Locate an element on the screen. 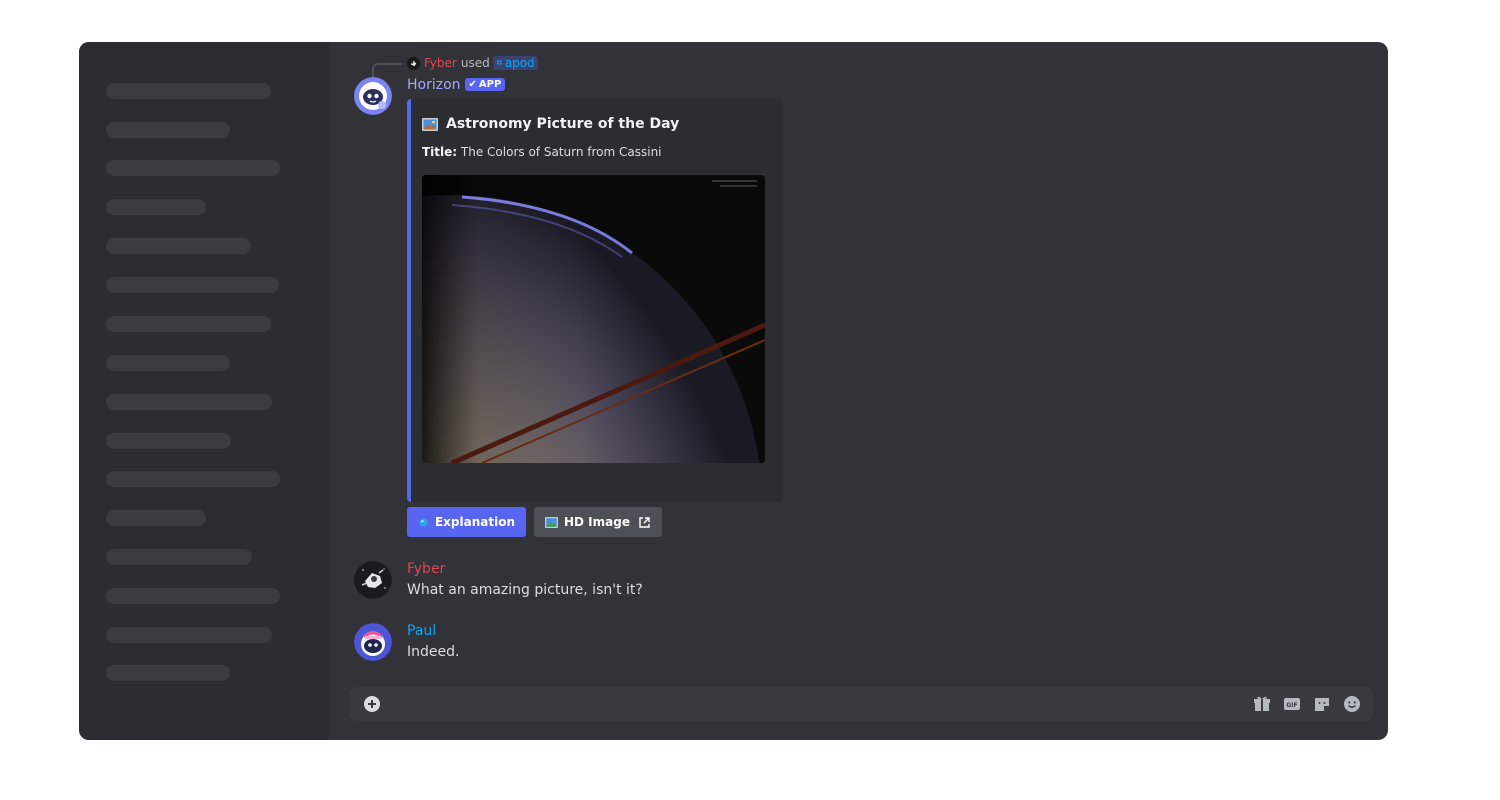 This screenshot has height=800, width=1500. message-composer: GIF is located at coordinates (861, 704).